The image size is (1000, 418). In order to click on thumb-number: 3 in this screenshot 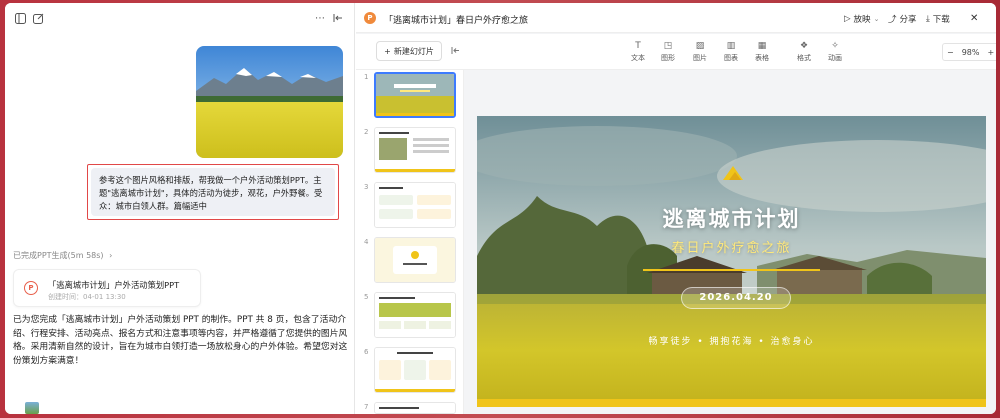, I will do `click(366, 187)`.